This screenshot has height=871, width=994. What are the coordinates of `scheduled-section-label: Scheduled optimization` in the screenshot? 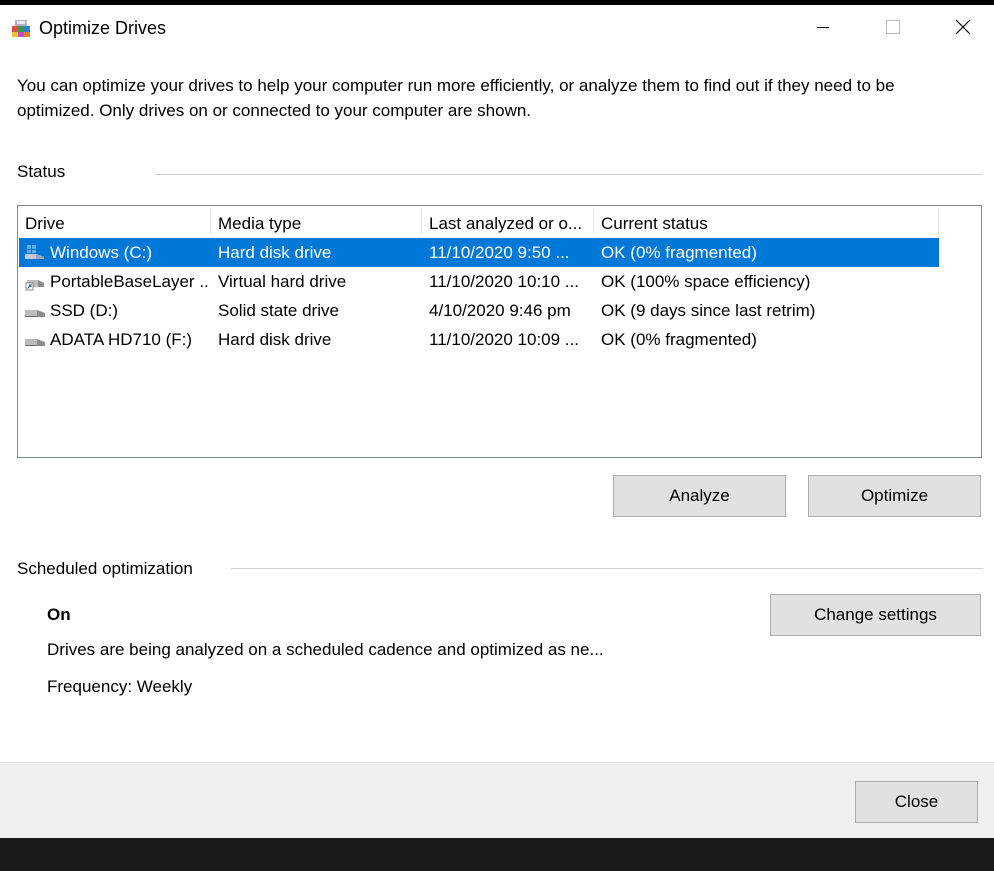 It's located at (105, 568).